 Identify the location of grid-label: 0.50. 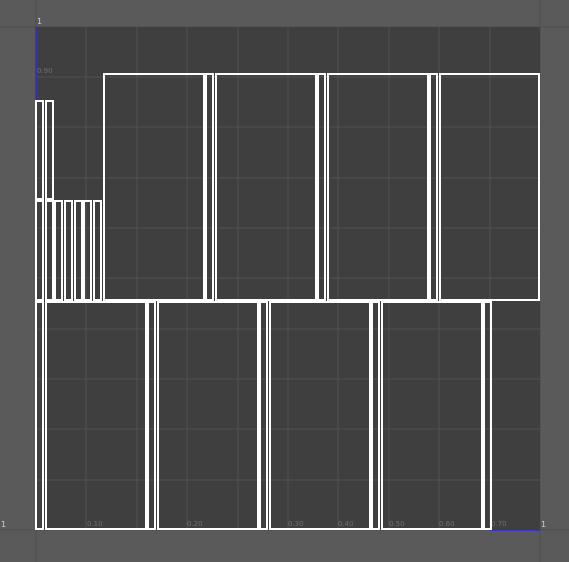
(397, 524).